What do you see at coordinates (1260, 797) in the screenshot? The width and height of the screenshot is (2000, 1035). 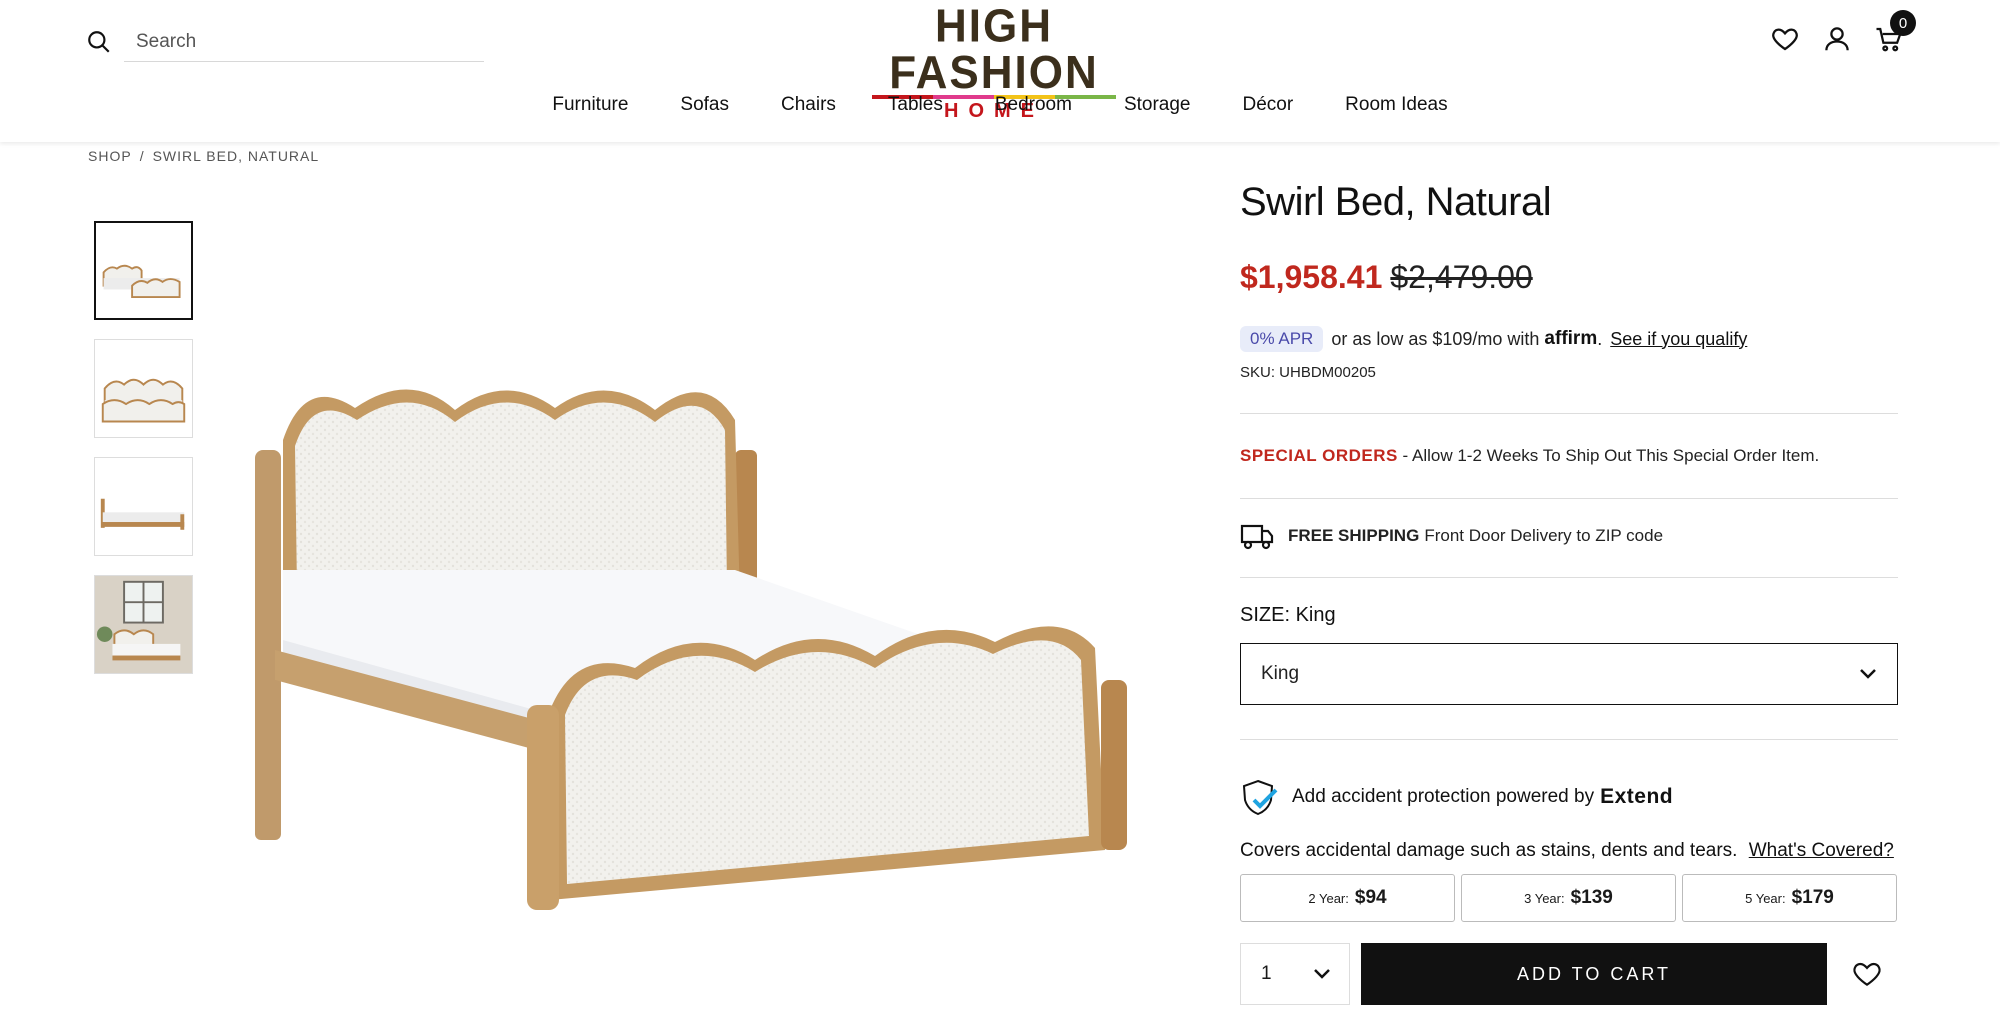 I see `shield-check-icon` at bounding box center [1260, 797].